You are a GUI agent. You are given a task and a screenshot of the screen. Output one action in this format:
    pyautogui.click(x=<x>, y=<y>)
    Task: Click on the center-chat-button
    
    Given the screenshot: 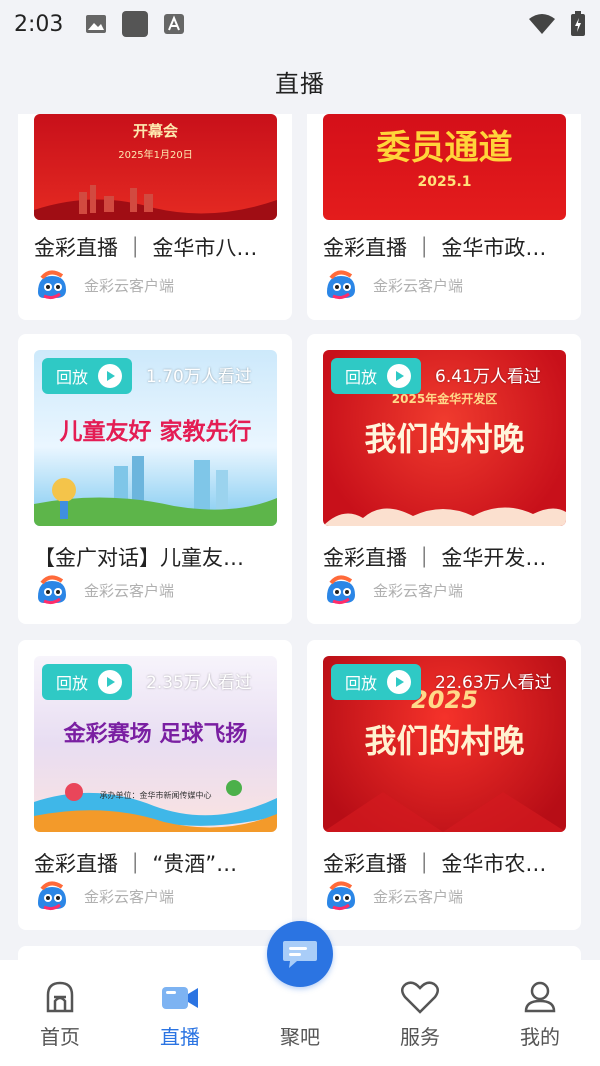 What is the action you would take?
    pyautogui.click(x=300, y=954)
    